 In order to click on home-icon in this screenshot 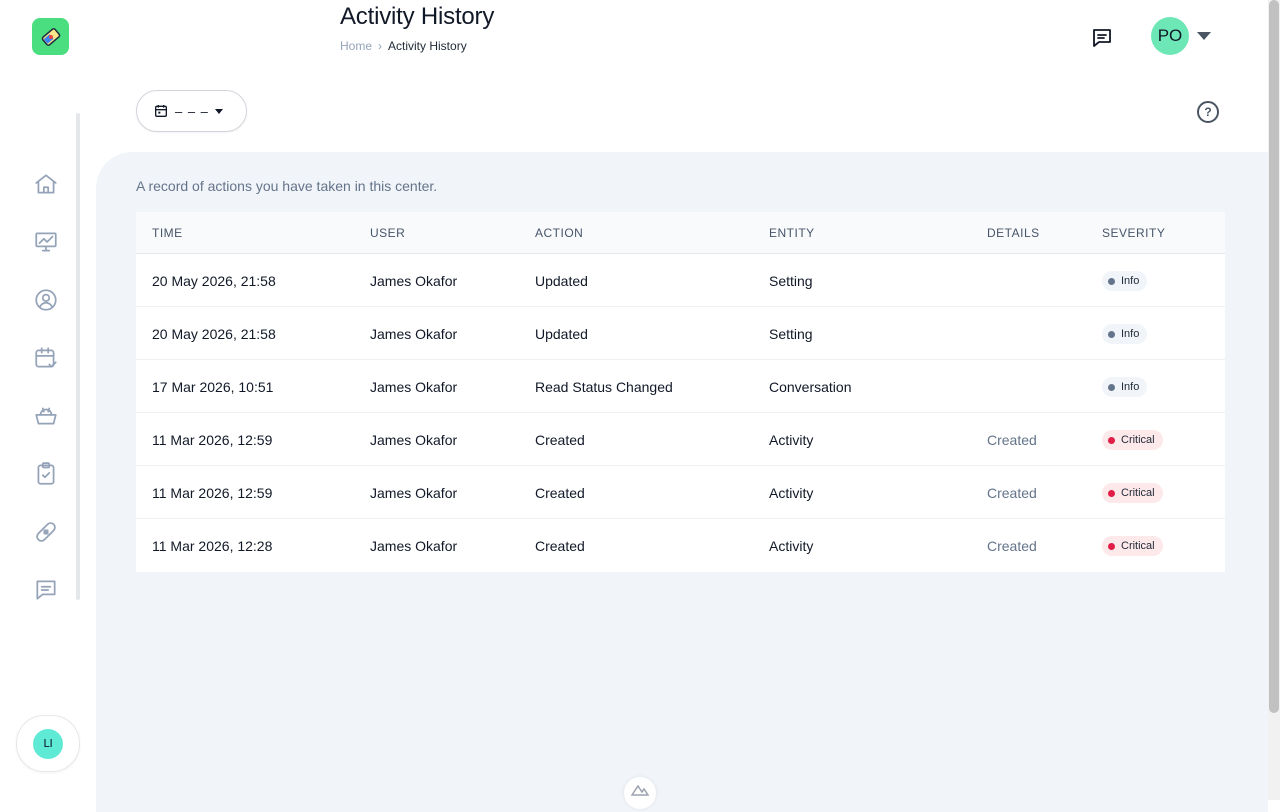, I will do `click(46, 184)`.